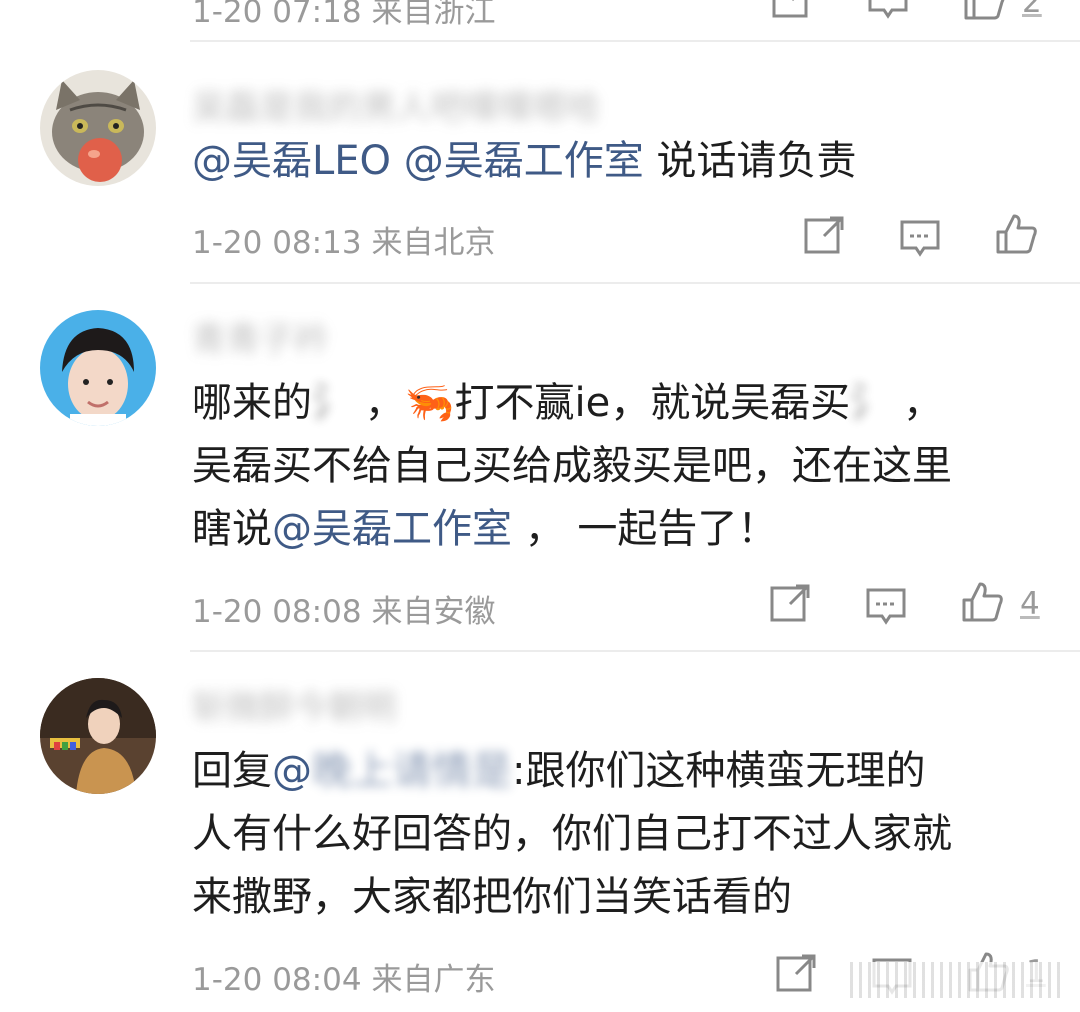 This screenshot has height=1012, width=1080. Describe the element at coordinates (277, 15) in the screenshot. I see `comment-time: 1-20 07:18` at that location.